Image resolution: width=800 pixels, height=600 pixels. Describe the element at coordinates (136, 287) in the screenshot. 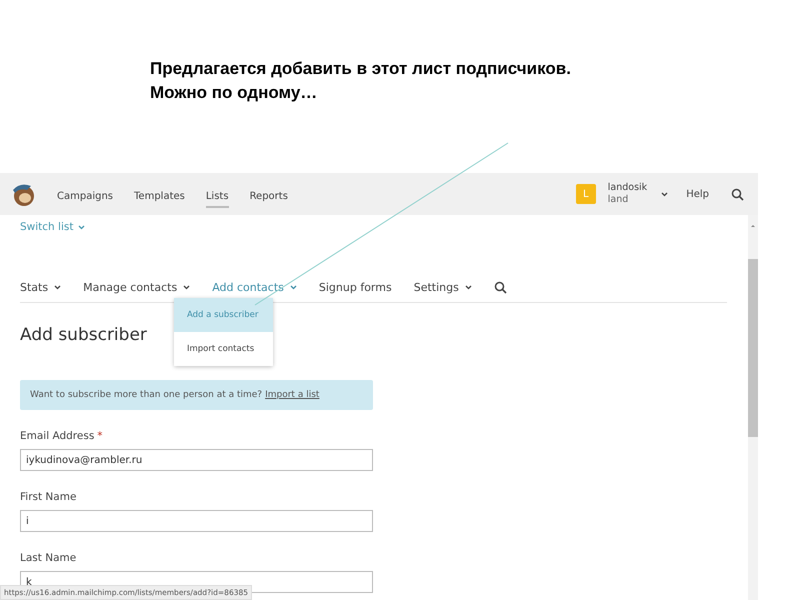

I see `subnav-tab: Manage contacts` at that location.